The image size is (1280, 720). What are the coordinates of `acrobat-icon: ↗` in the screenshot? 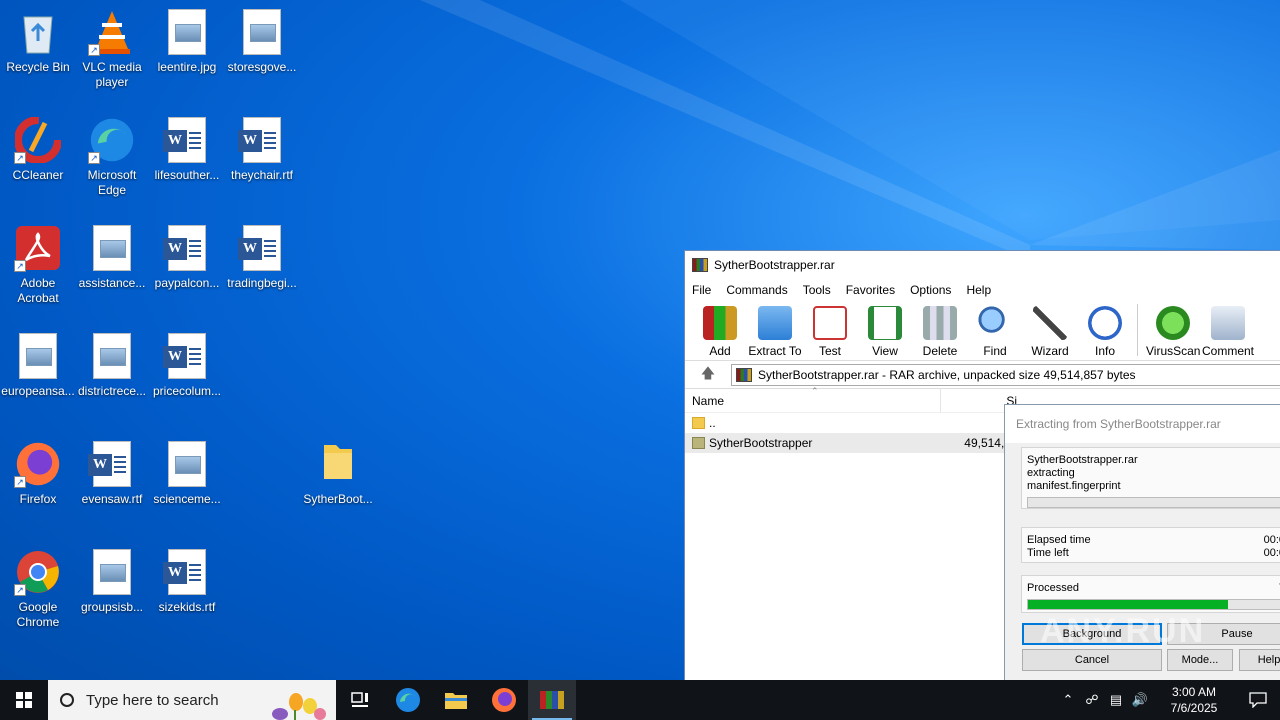 It's located at (38, 248).